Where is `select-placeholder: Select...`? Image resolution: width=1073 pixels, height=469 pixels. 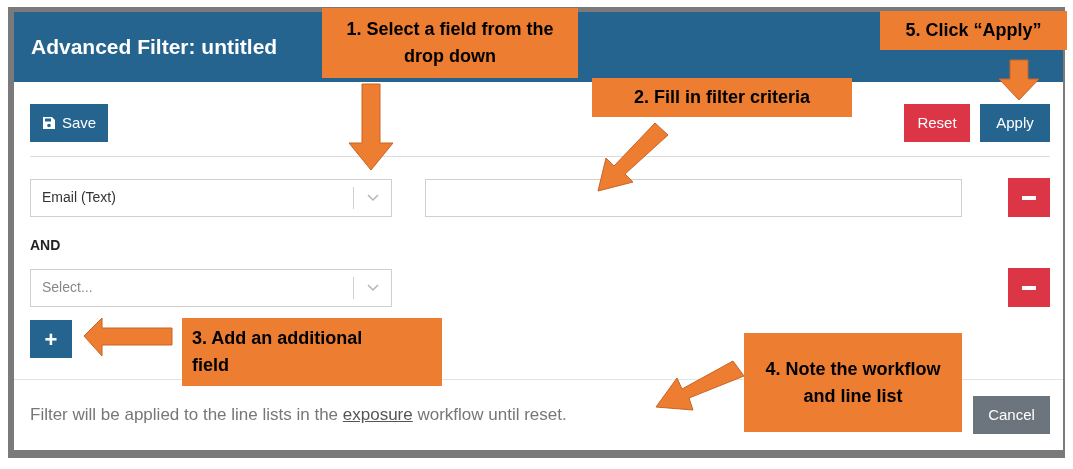 select-placeholder: Select... is located at coordinates (67, 287).